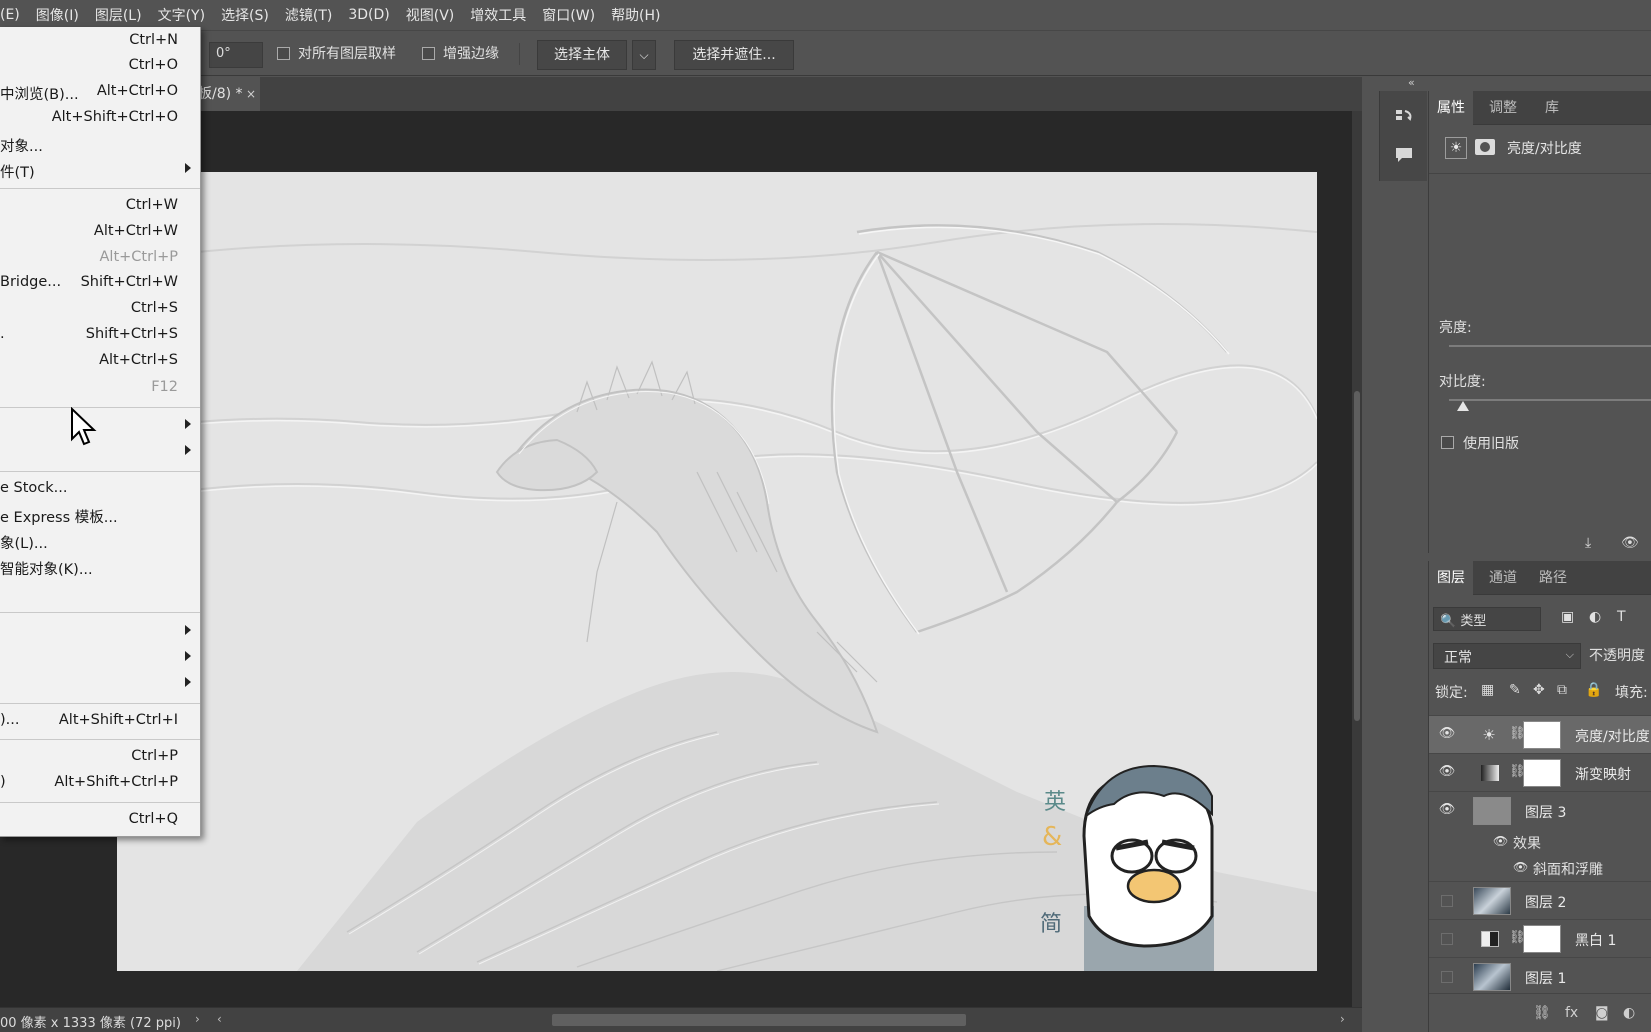  I want to click on scroll-right-arrow: ›, so click(1342, 1019).